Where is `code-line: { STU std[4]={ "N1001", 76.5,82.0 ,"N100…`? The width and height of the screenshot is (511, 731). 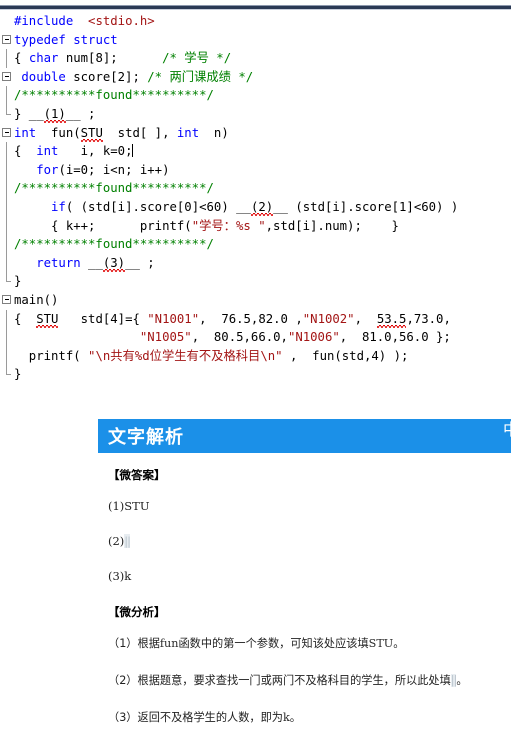
code-line: { STU std[4]={ "N1001", 76.5,82.0 ,"N100… is located at coordinates (255, 319).